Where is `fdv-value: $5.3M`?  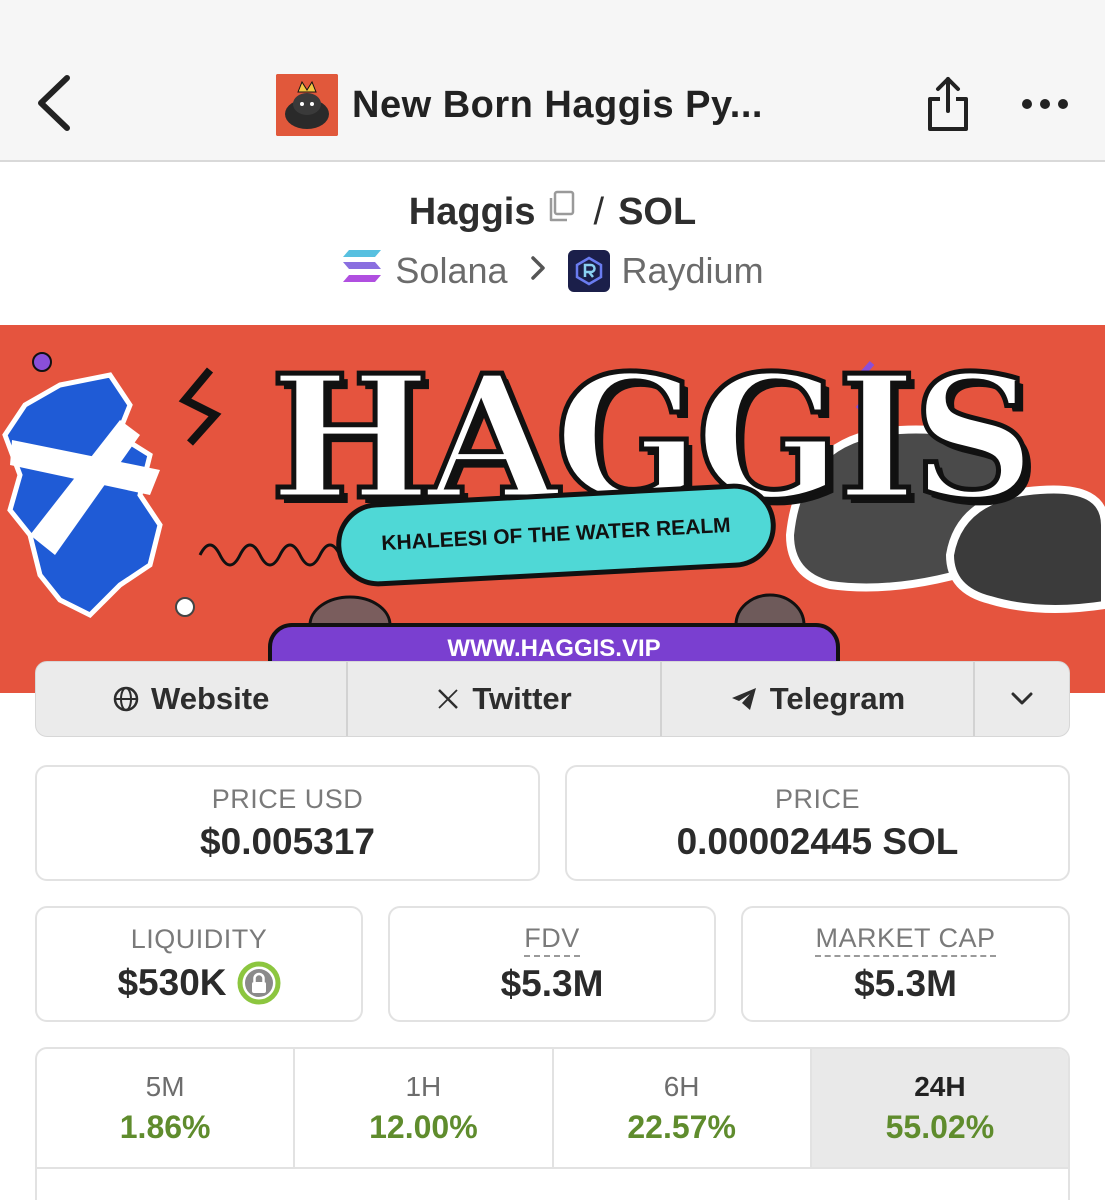 fdv-value: $5.3M is located at coordinates (552, 983).